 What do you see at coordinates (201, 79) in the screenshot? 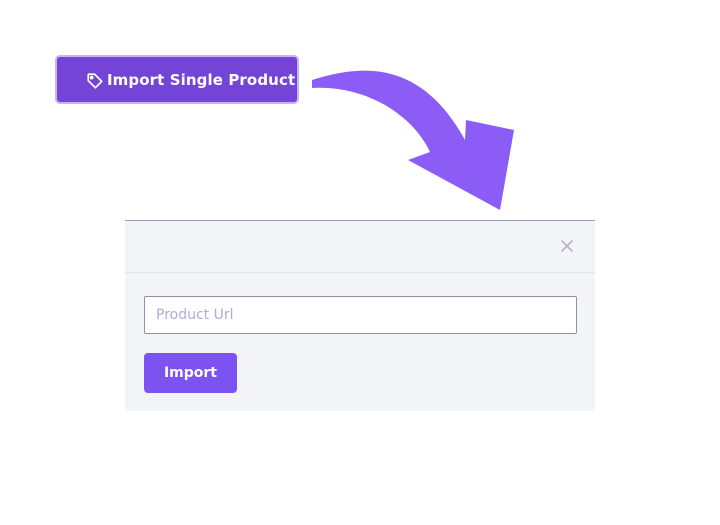
I see `import-single-product-label: Import Single Product` at bounding box center [201, 79].